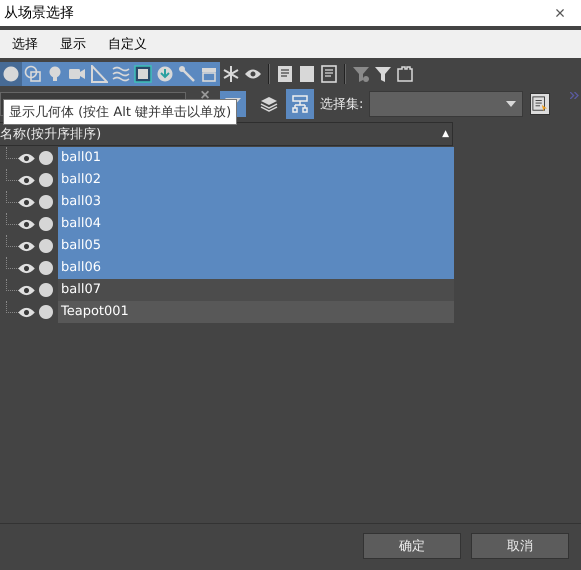 The height and width of the screenshot is (570, 581). What do you see at coordinates (445, 134) in the screenshot?
I see `sort-indicator: ▲` at bounding box center [445, 134].